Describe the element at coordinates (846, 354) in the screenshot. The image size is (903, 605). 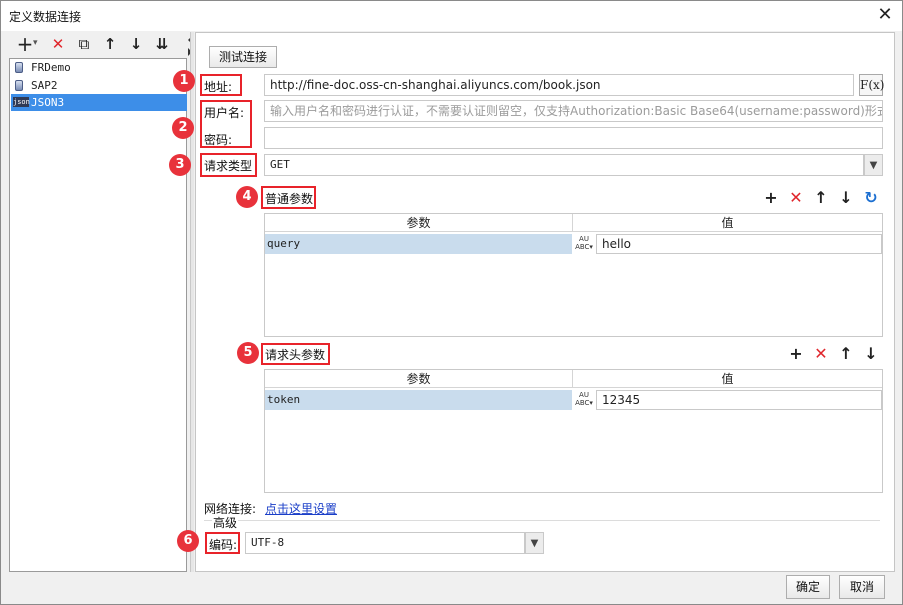
I see `header-up-icon: ↑` at that location.